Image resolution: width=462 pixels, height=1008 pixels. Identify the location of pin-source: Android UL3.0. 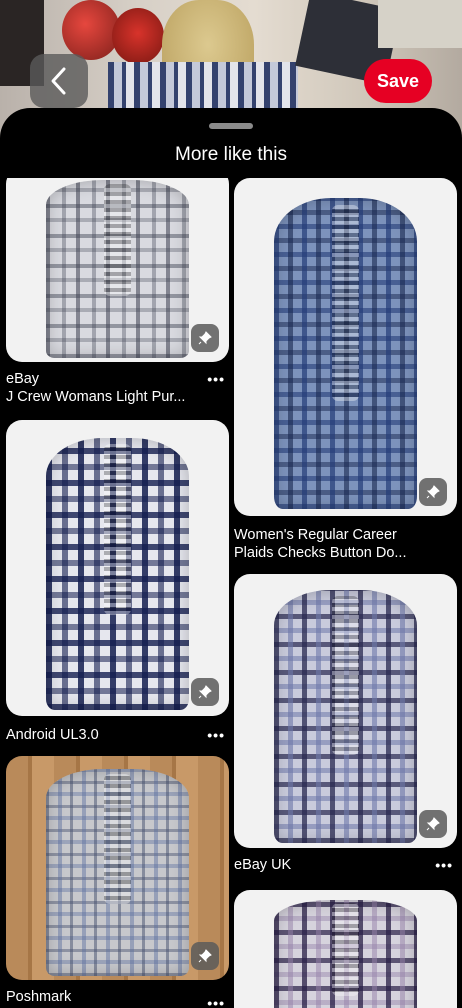
(52, 735).